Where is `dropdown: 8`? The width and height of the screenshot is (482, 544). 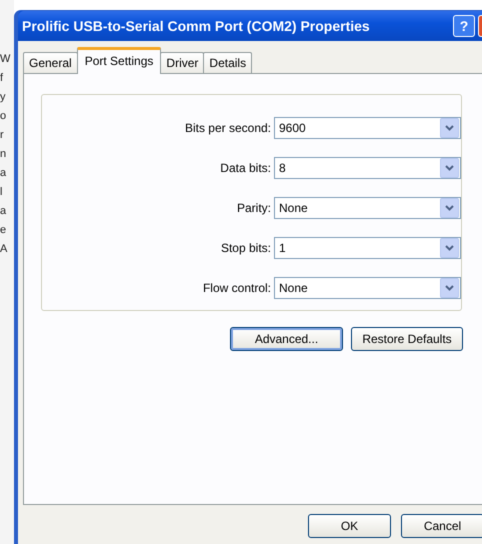 dropdown: 8 is located at coordinates (367, 167).